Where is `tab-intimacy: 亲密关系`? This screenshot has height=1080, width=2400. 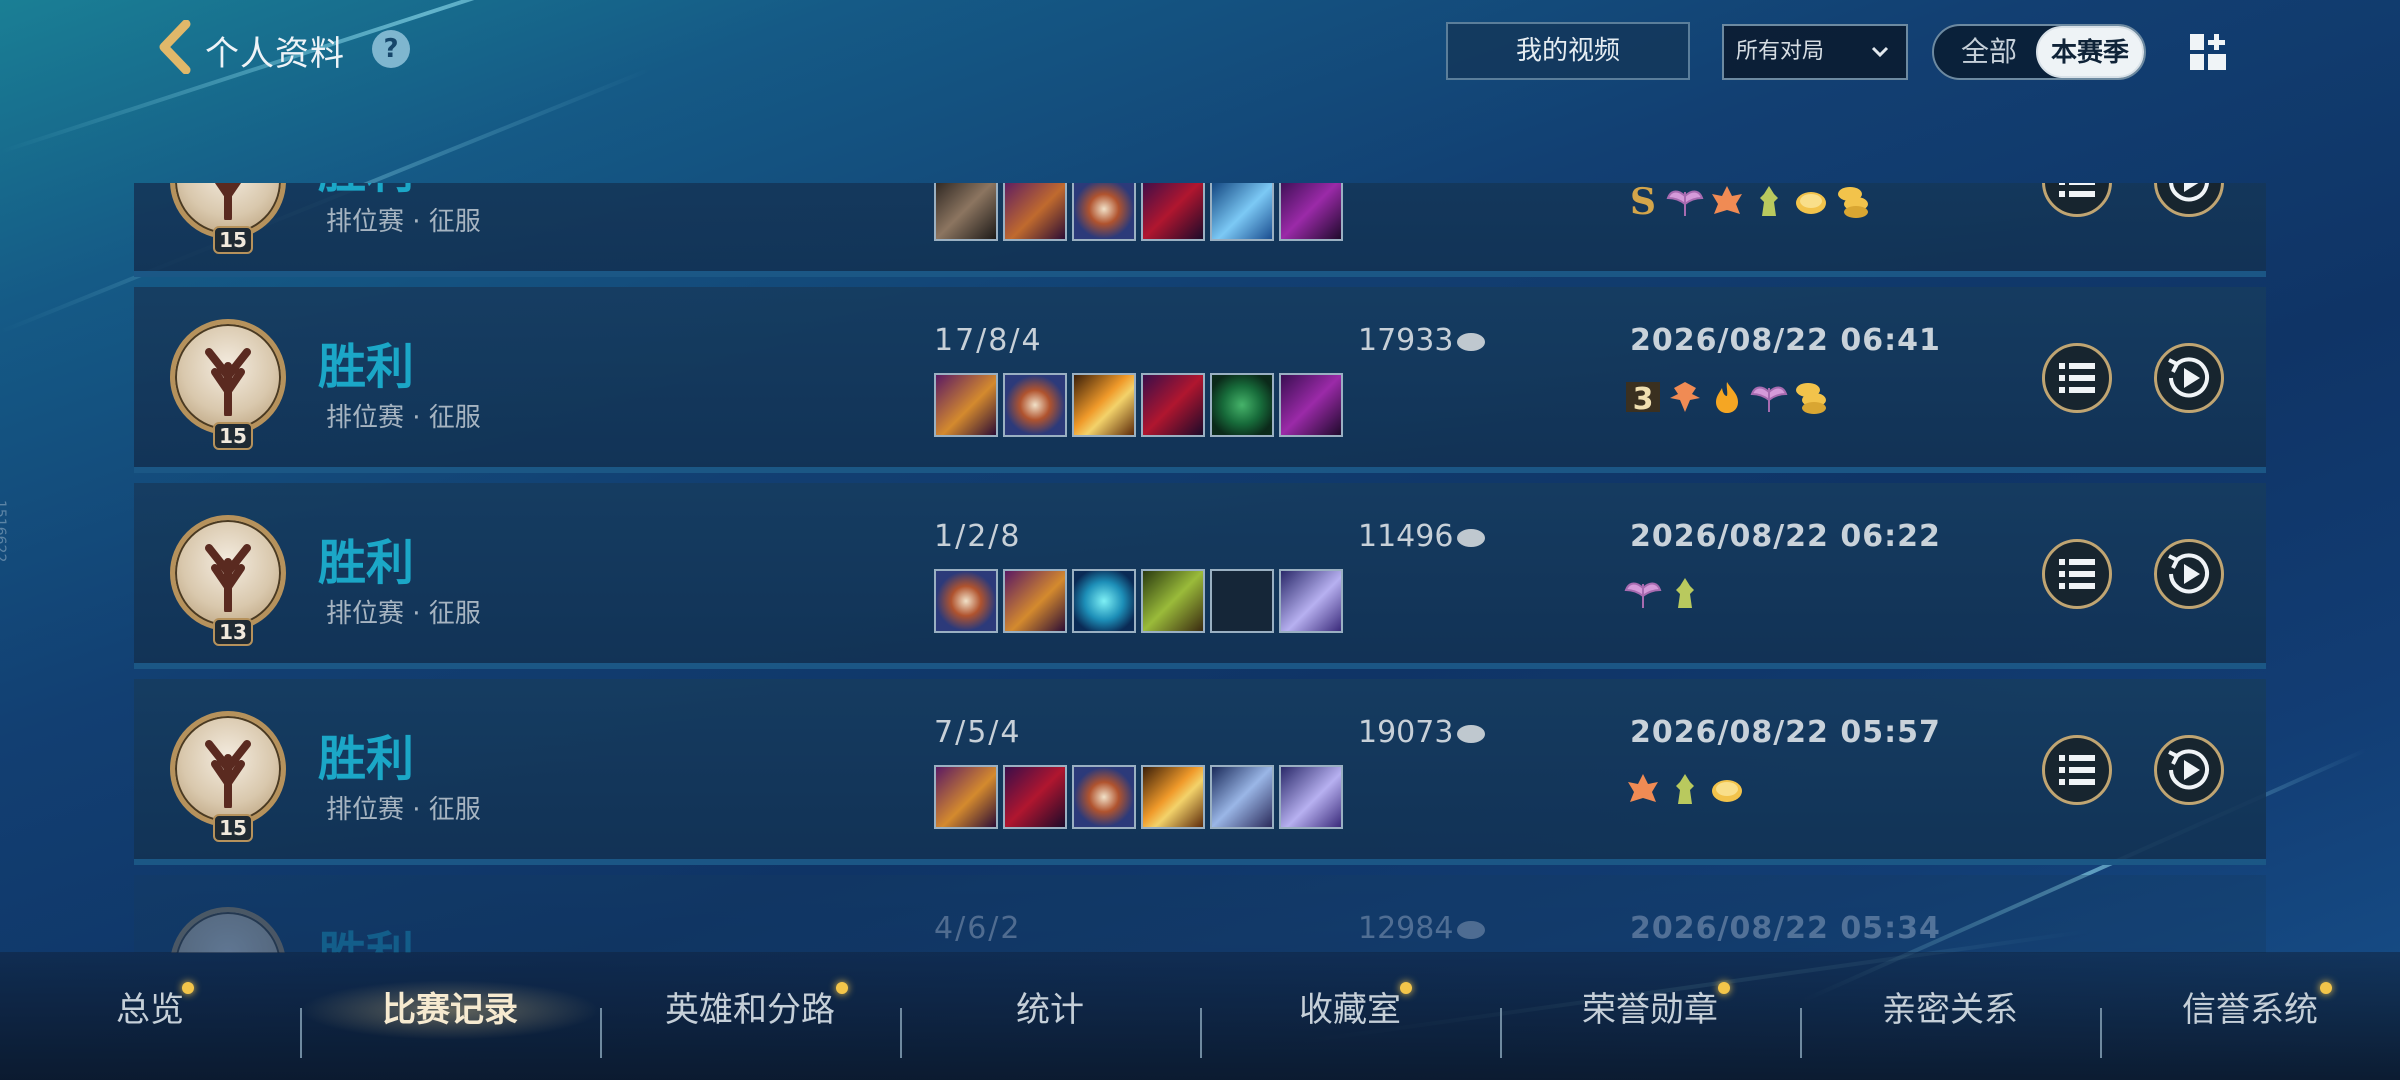 tab-intimacy: 亲密关系 is located at coordinates (1950, 1010).